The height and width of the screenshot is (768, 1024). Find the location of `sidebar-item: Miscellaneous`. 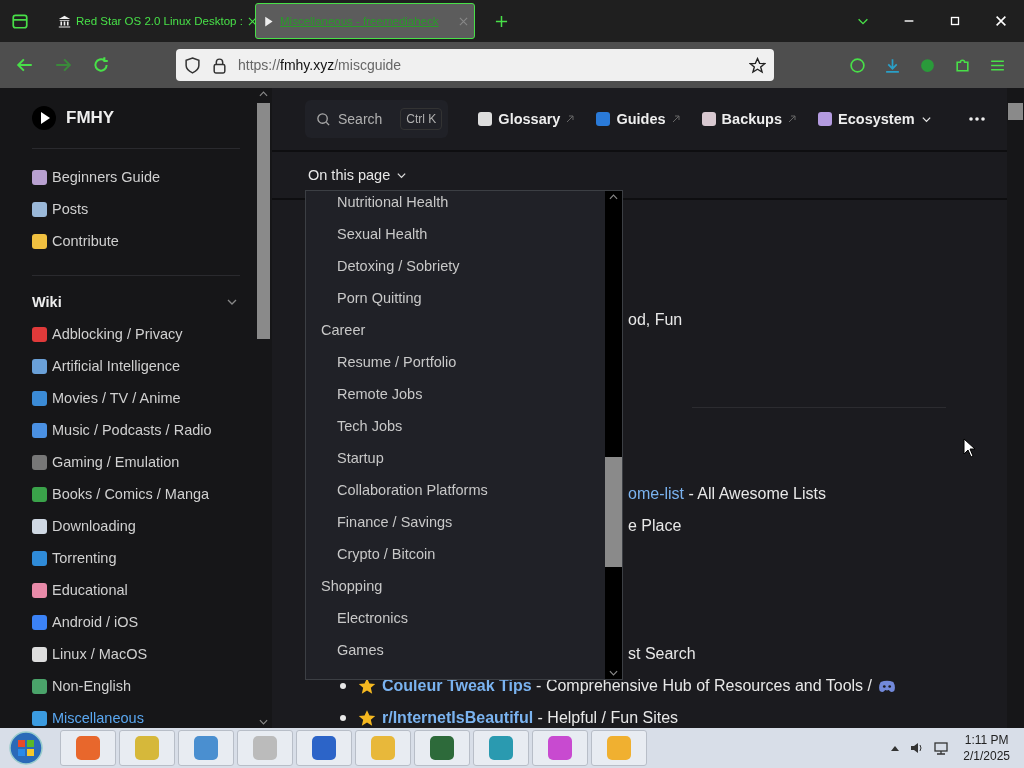

sidebar-item: Miscellaneous is located at coordinates (88, 715).